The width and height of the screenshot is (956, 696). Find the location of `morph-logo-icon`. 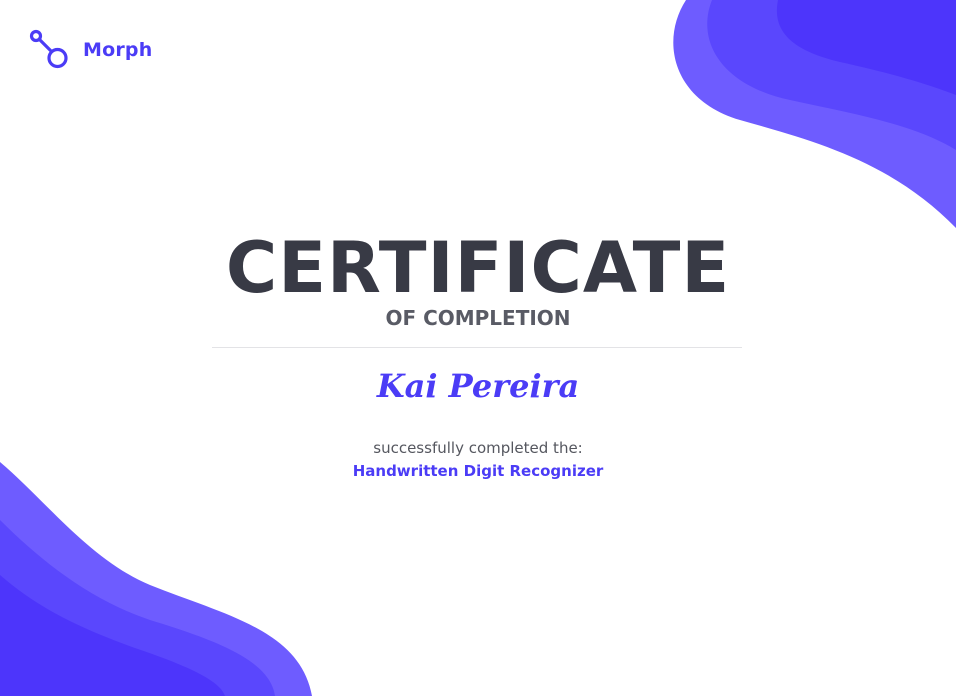

morph-logo-icon is located at coordinates (48, 49).